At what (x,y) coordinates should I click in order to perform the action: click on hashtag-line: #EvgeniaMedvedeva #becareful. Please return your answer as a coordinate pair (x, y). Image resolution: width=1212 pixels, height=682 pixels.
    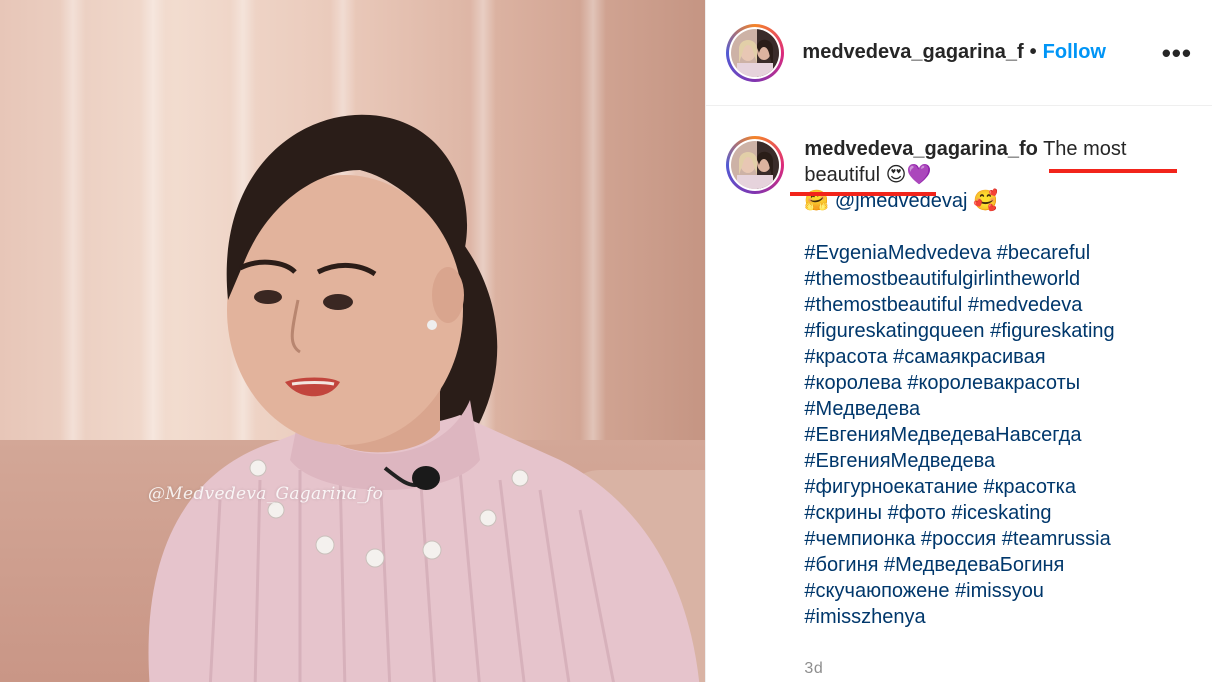
    Looking at the image, I should click on (989, 253).